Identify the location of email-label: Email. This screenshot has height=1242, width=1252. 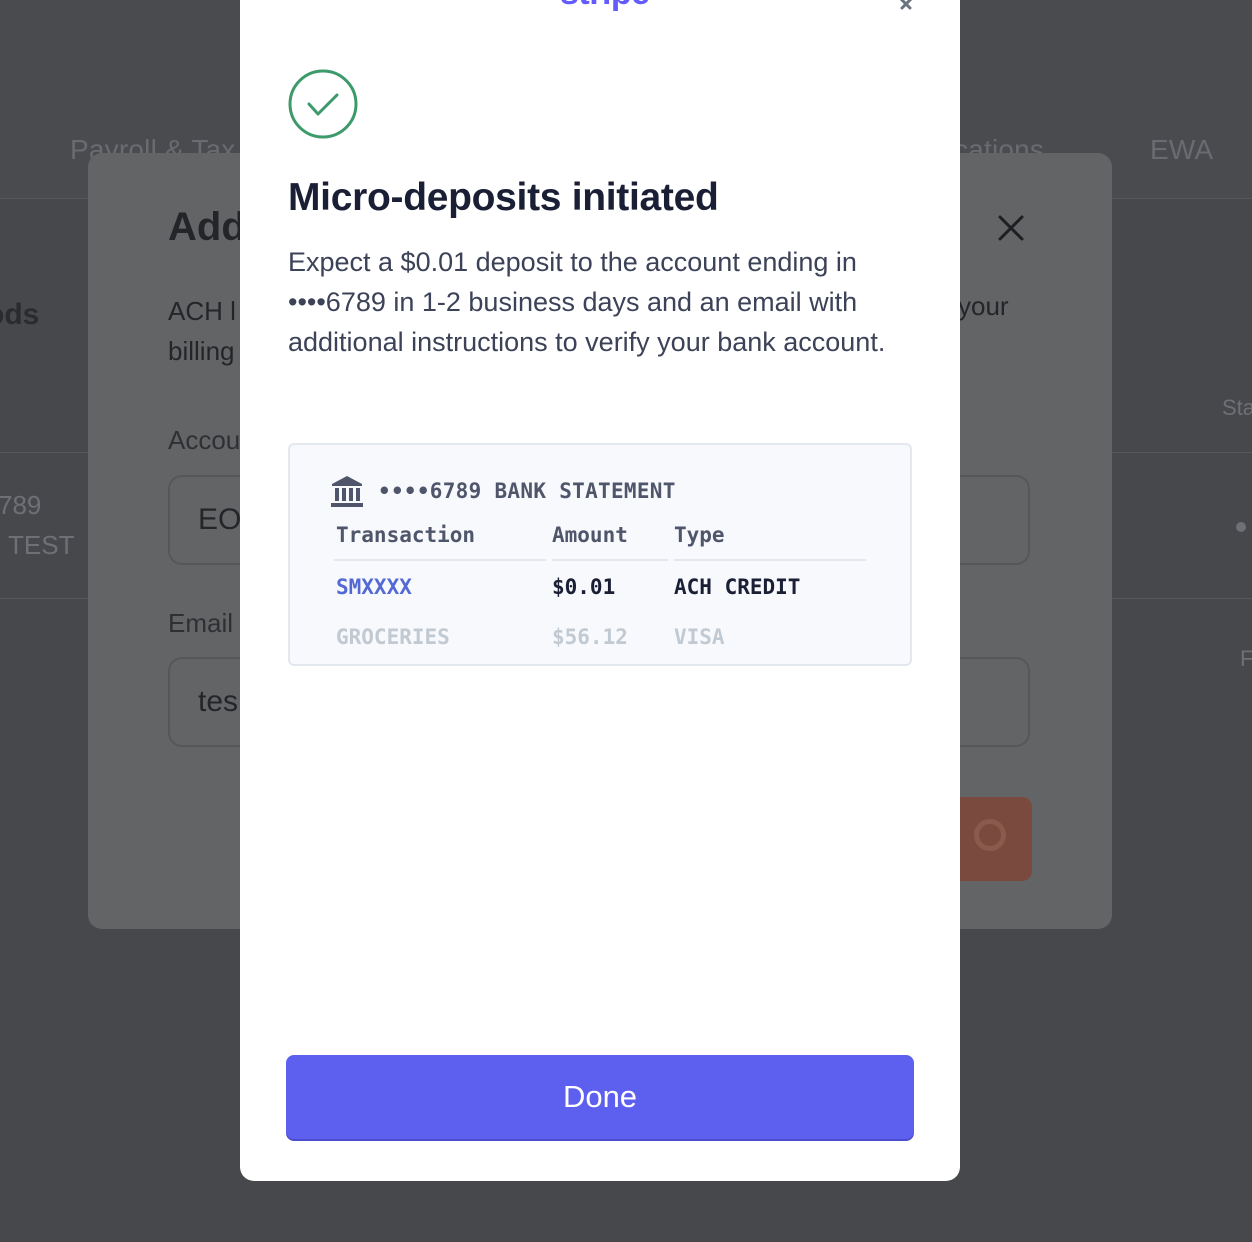
(201, 623).